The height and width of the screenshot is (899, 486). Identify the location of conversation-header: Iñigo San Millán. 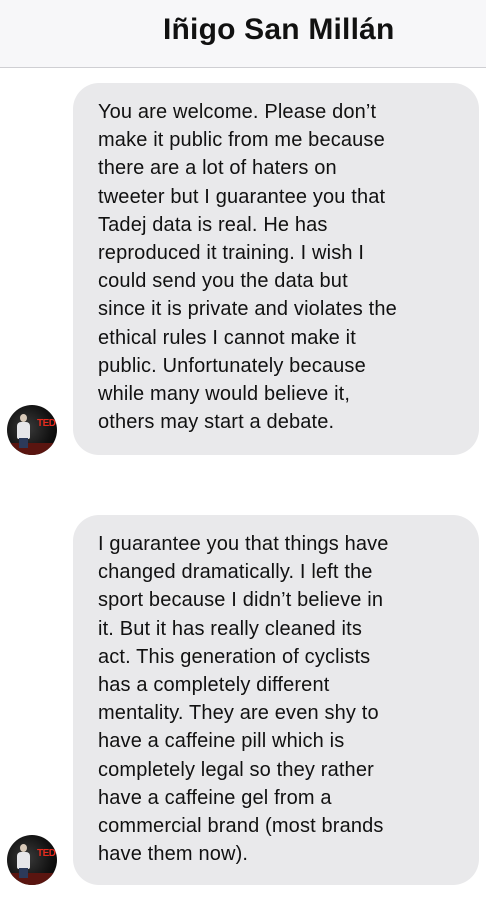
(243, 34).